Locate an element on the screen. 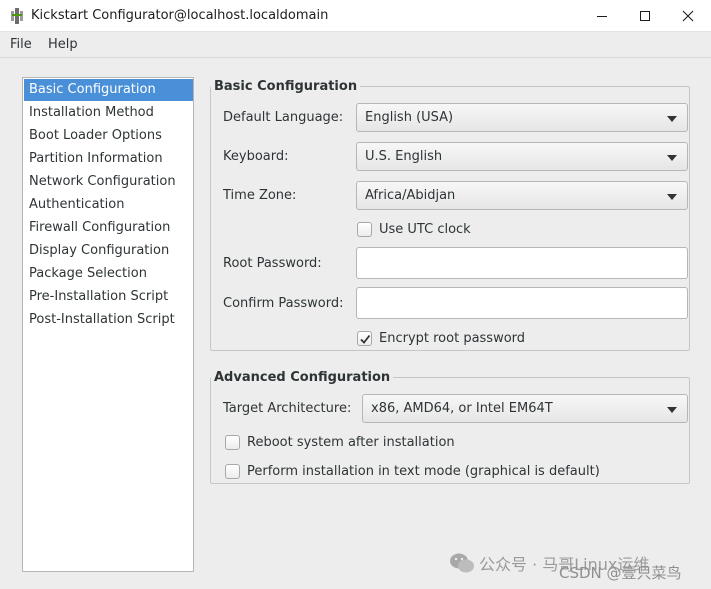  menu-file: File is located at coordinates (21, 44).